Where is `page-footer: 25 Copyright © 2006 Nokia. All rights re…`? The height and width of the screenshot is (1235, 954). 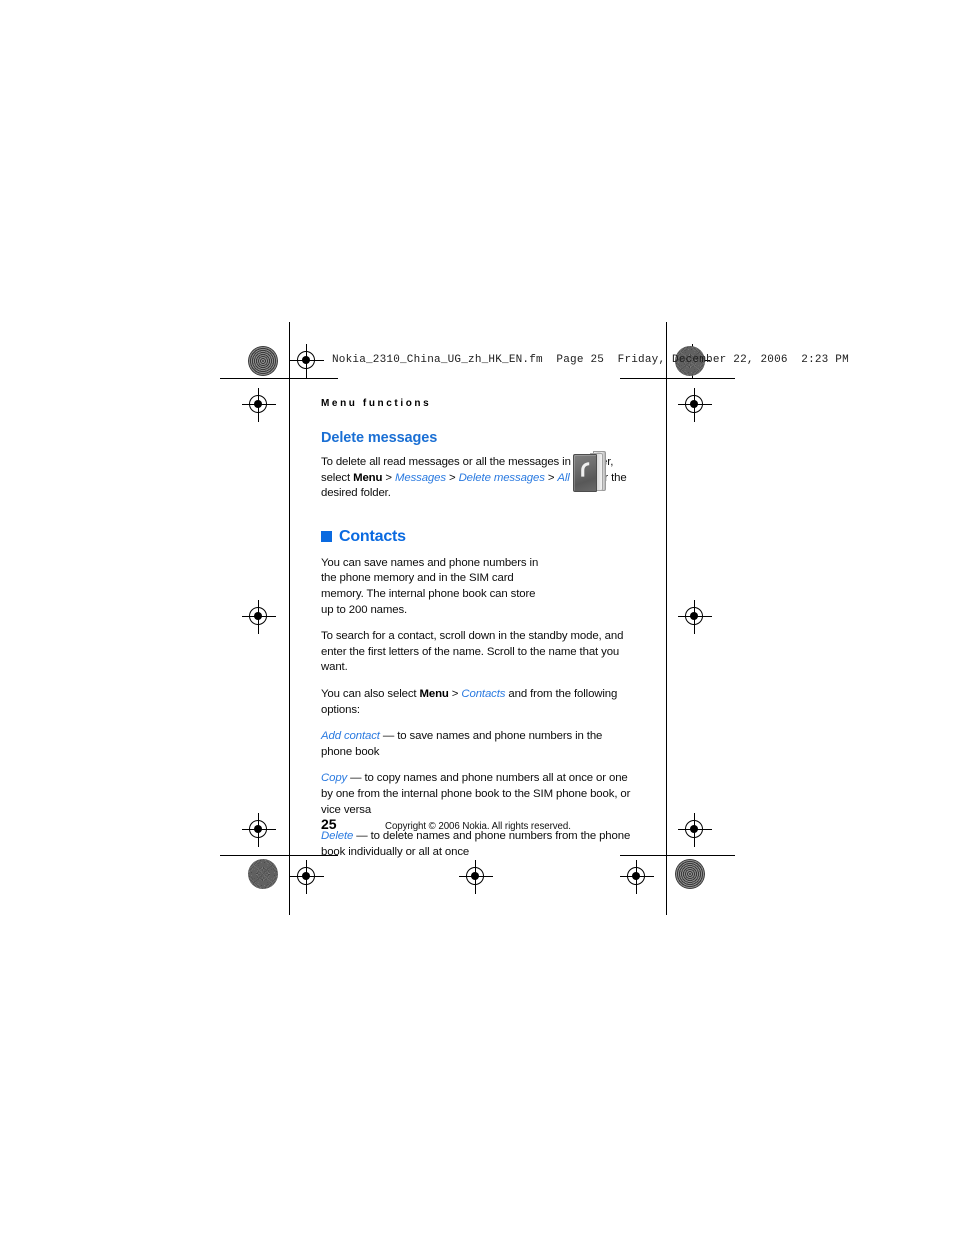 page-footer: 25 Copyright © 2006 Nokia. All rights re… is located at coordinates (477, 824).